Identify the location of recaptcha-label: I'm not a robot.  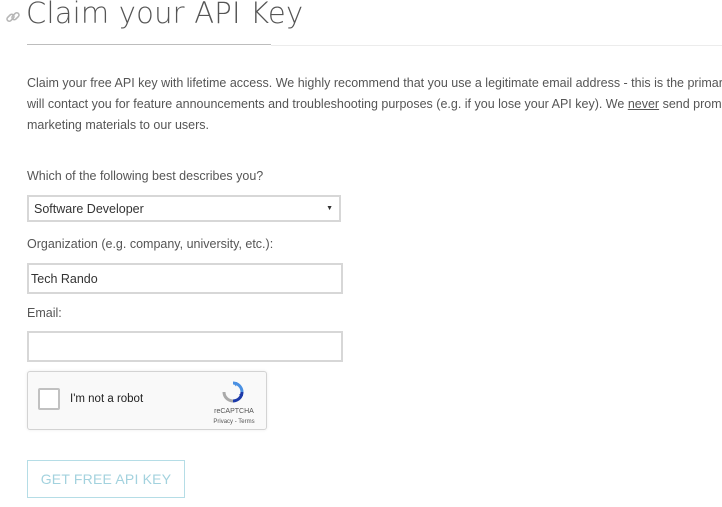
(107, 399).